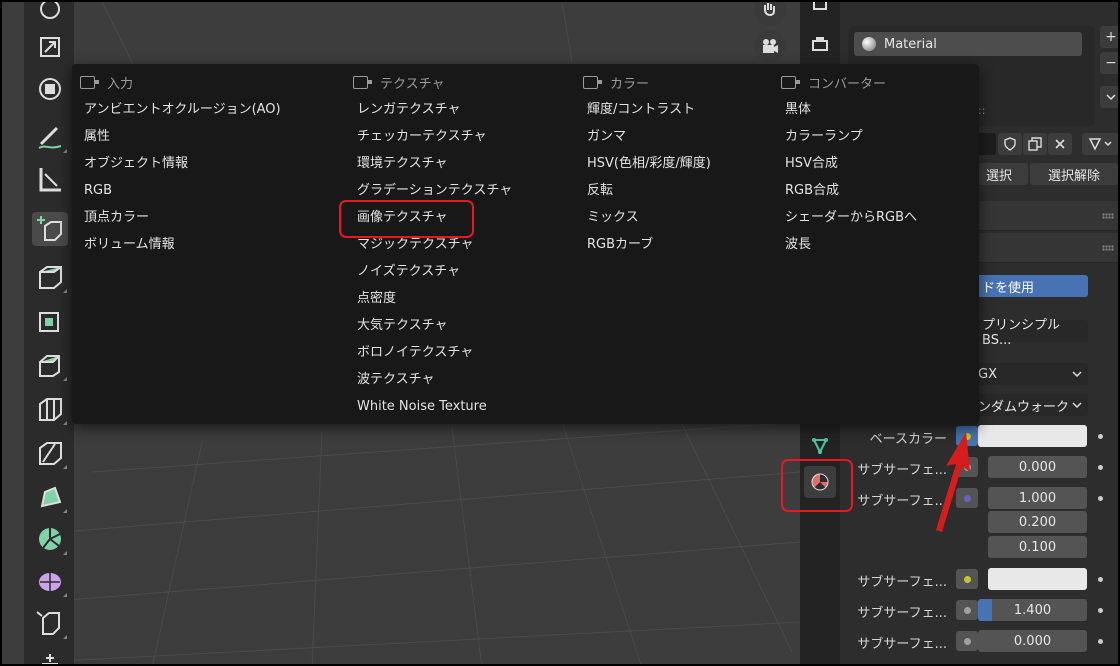 The width and height of the screenshot is (1120, 666). I want to click on base-color-swatch, so click(1032, 436).